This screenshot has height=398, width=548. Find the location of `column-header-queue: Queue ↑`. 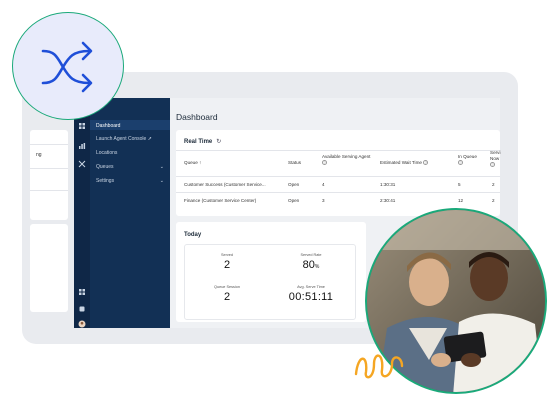

column-header-queue: Queue ↑ is located at coordinates (192, 163).